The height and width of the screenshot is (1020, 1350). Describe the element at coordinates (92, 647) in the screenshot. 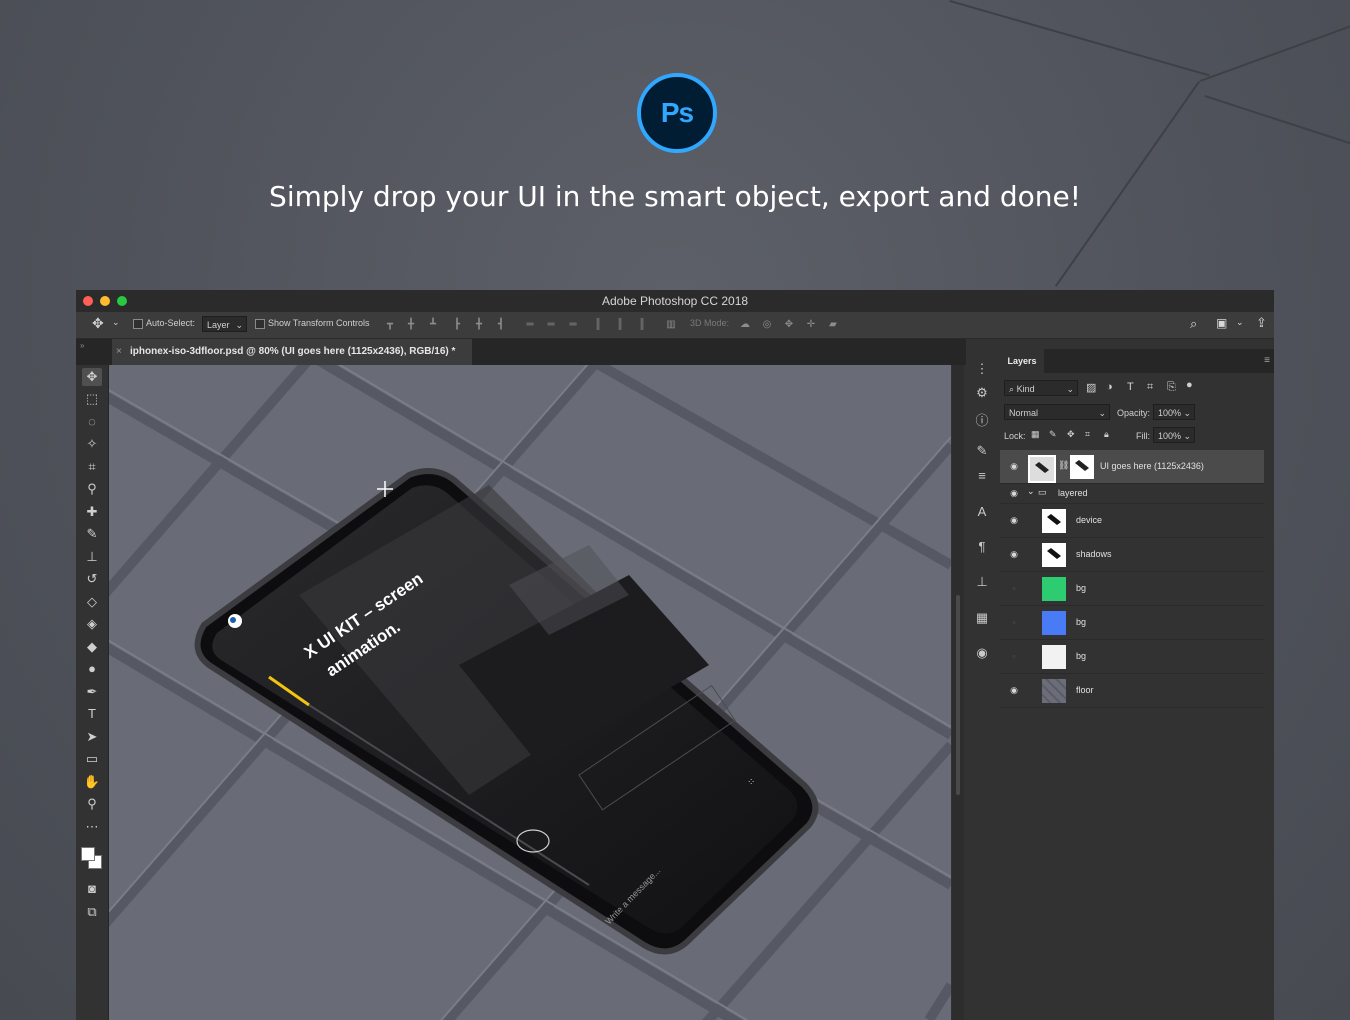

I see `blur-tool-icon: ◆` at that location.